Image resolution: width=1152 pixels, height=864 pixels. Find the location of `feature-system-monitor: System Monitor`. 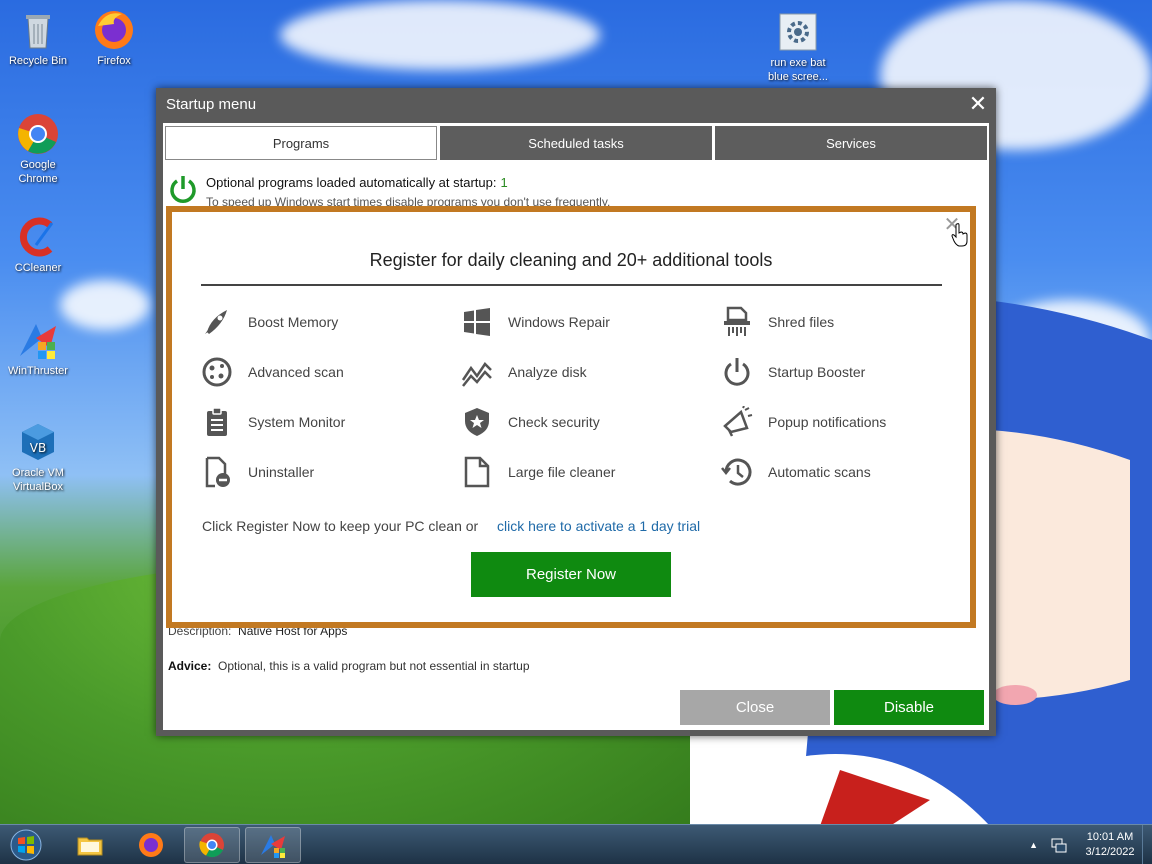

feature-system-monitor: System Monitor is located at coordinates (272, 422).